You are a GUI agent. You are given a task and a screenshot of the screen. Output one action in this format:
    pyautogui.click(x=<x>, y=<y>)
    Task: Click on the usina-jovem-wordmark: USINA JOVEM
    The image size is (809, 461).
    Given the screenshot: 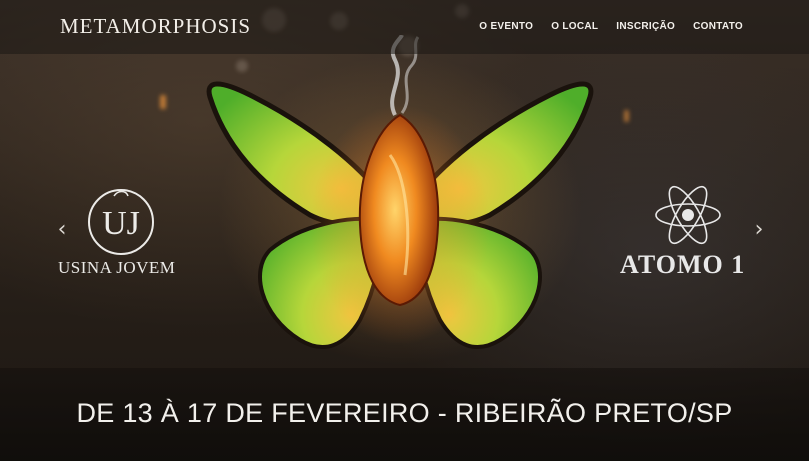 What is the action you would take?
    pyautogui.click(x=117, y=267)
    